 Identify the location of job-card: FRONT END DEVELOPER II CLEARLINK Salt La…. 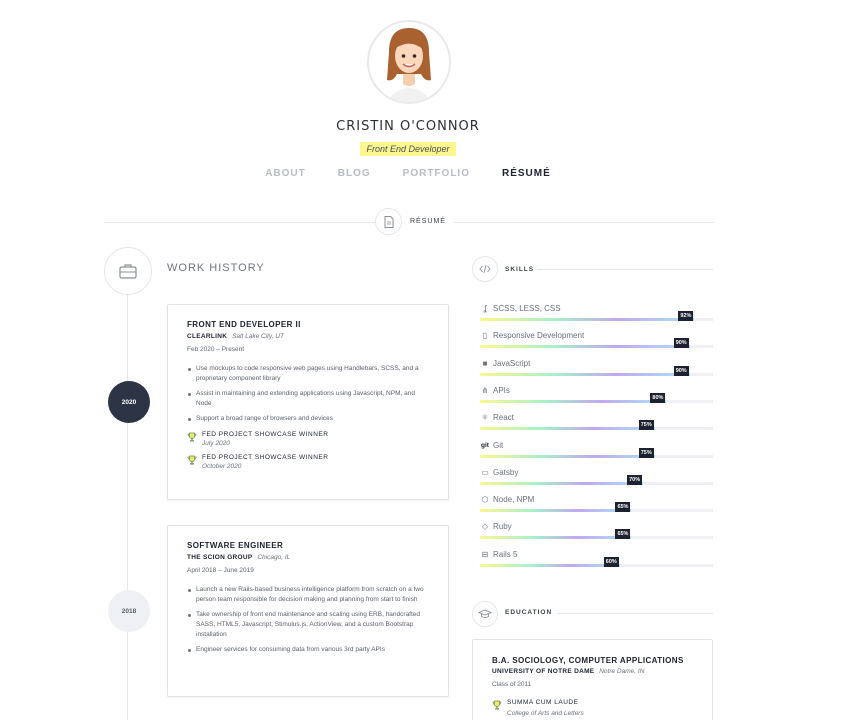
(308, 402).